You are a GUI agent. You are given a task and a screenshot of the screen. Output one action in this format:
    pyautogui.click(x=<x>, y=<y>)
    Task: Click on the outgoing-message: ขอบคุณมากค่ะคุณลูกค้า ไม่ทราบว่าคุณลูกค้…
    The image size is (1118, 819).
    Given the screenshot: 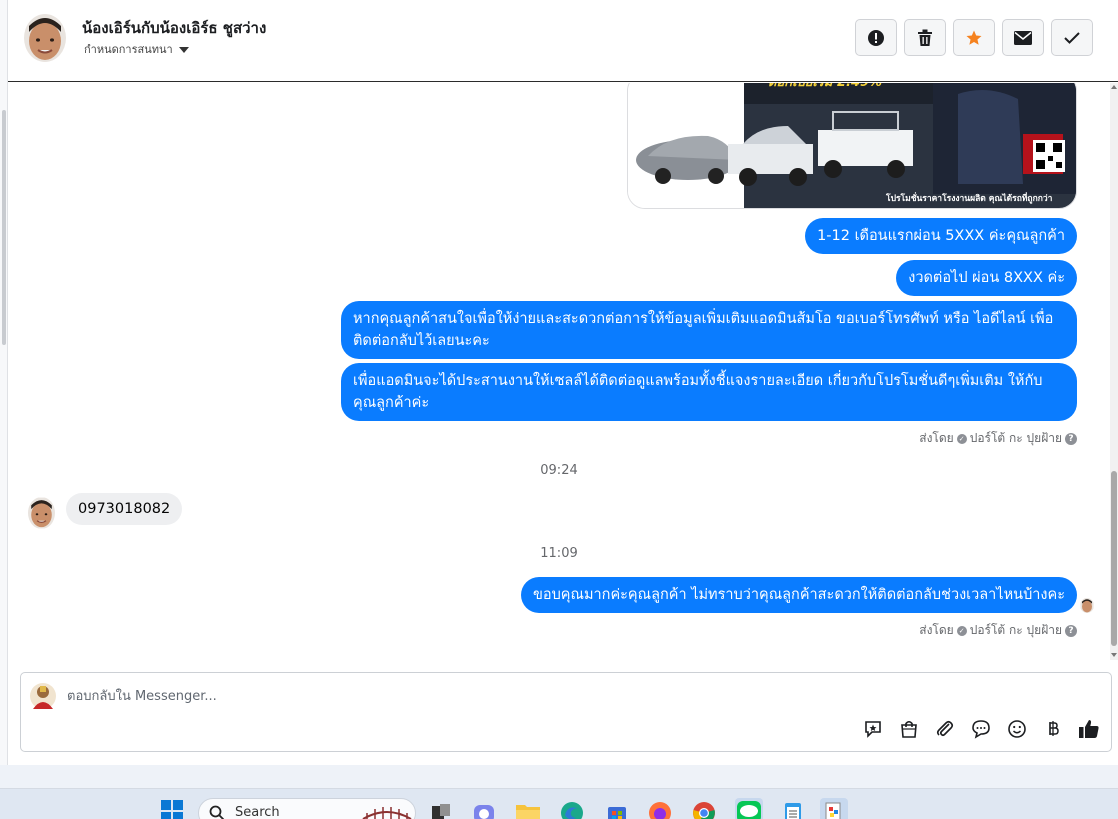 What is the action you would take?
    pyautogui.click(x=798, y=595)
    